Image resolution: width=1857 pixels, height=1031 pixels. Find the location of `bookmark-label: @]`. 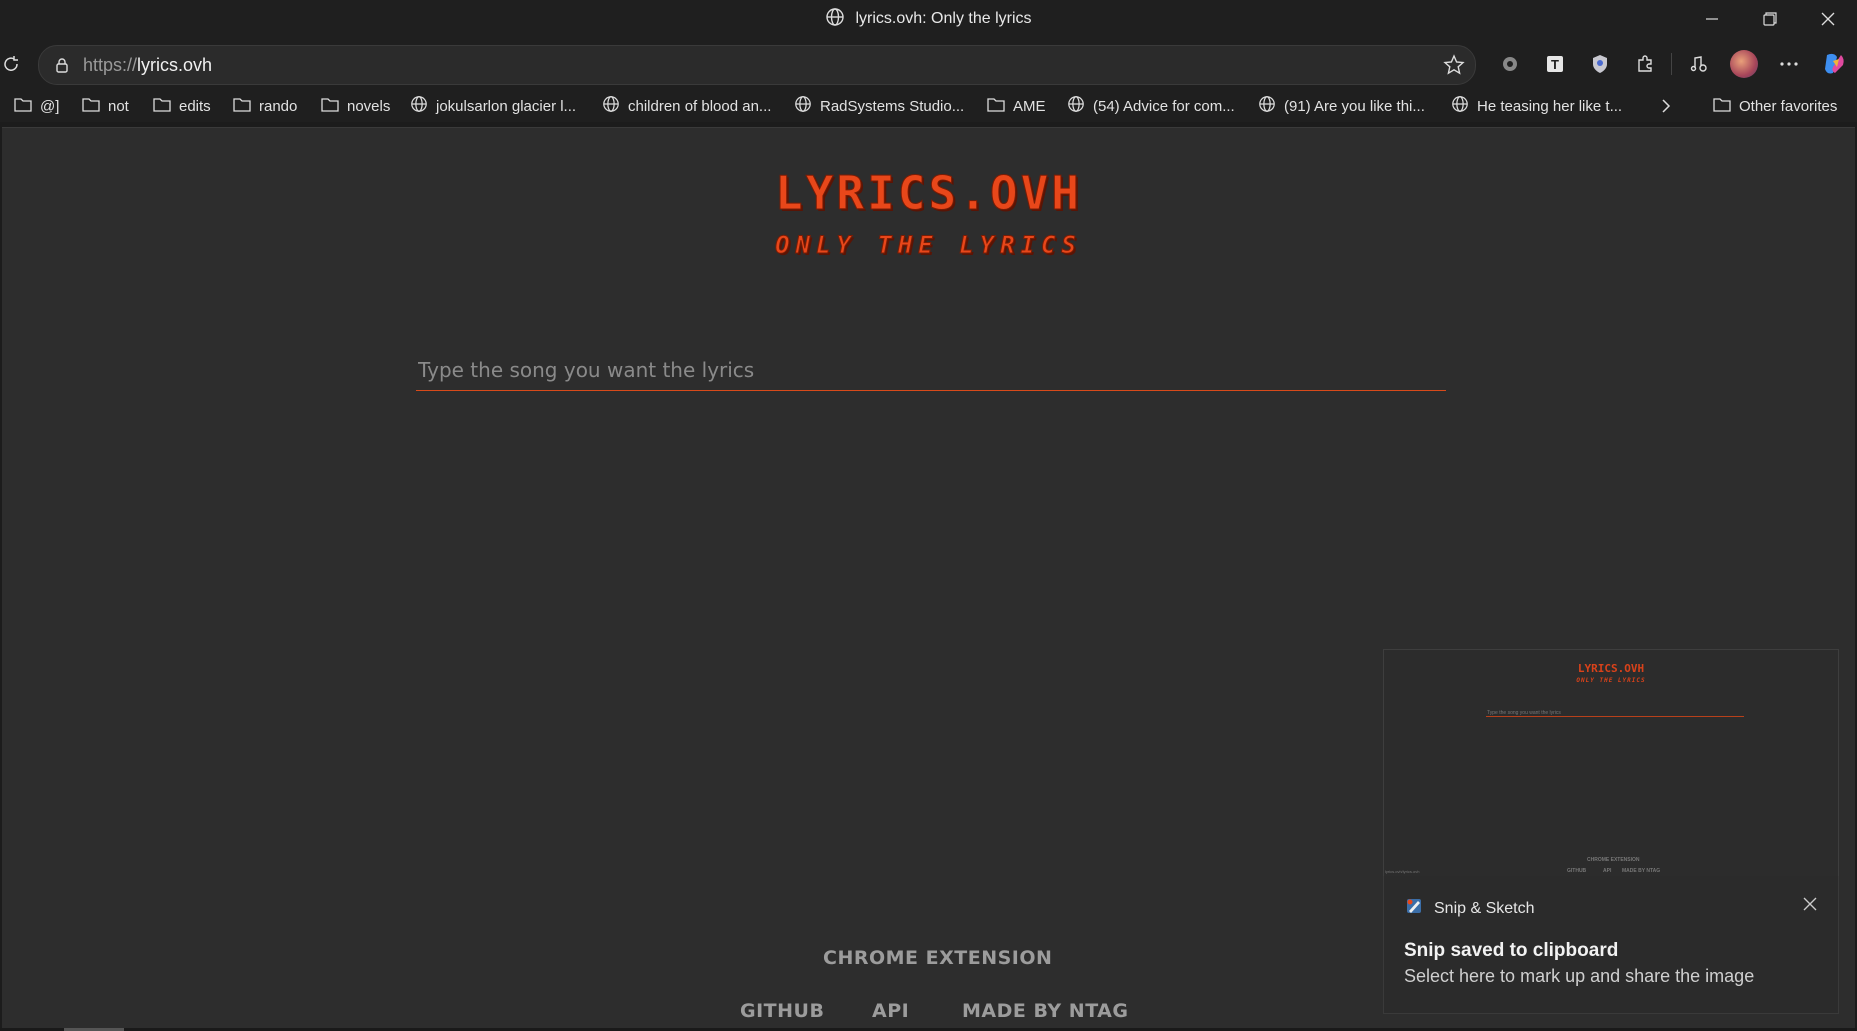

bookmark-label: @] is located at coordinates (50, 106).